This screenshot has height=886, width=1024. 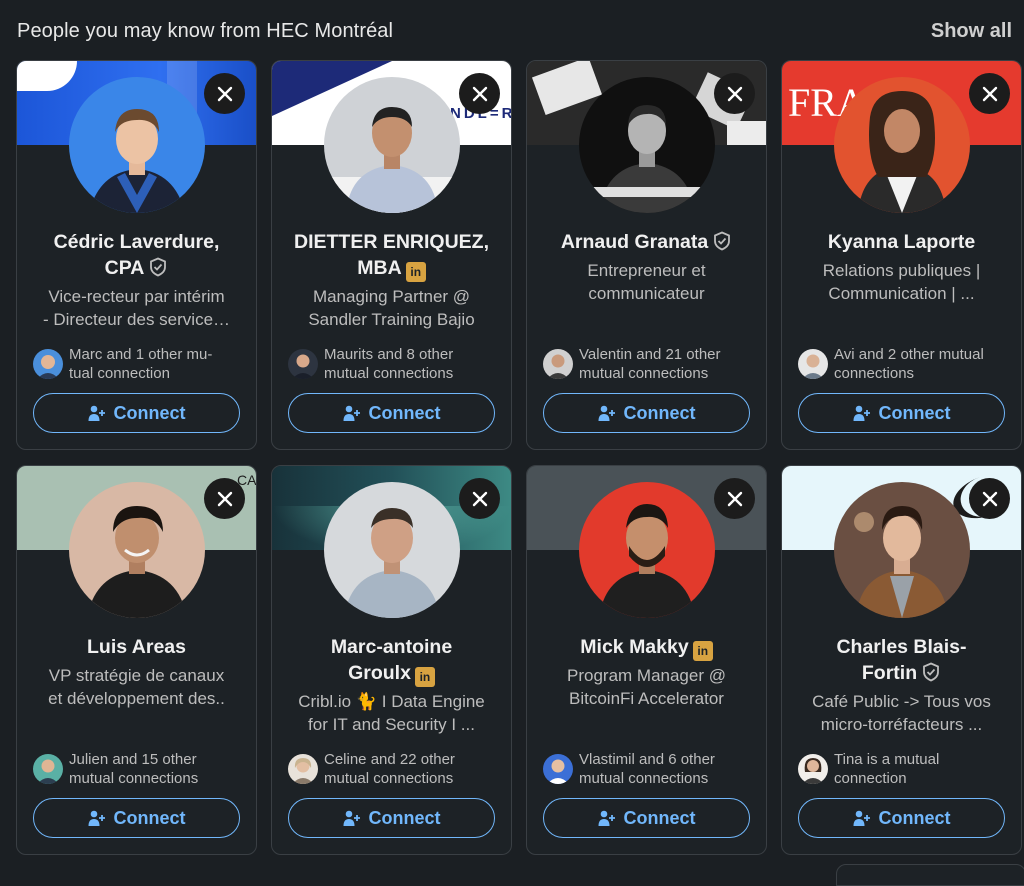 What do you see at coordinates (139, 364) in the screenshot?
I see `mutual-connections: Marc and 1 other mu-tual connection` at bounding box center [139, 364].